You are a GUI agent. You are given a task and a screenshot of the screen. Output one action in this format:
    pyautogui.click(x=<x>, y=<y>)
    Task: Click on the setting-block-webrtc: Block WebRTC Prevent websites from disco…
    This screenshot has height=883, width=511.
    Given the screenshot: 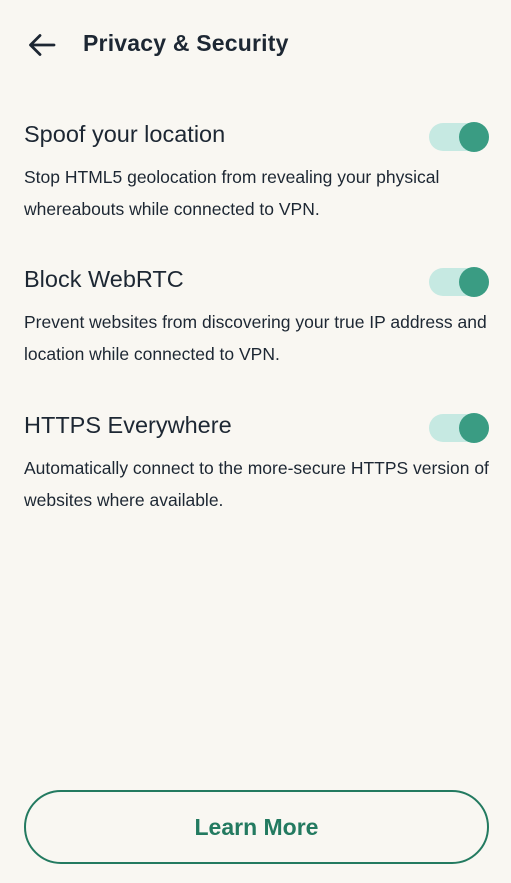 What is the action you would take?
    pyautogui.click(x=255, y=331)
    